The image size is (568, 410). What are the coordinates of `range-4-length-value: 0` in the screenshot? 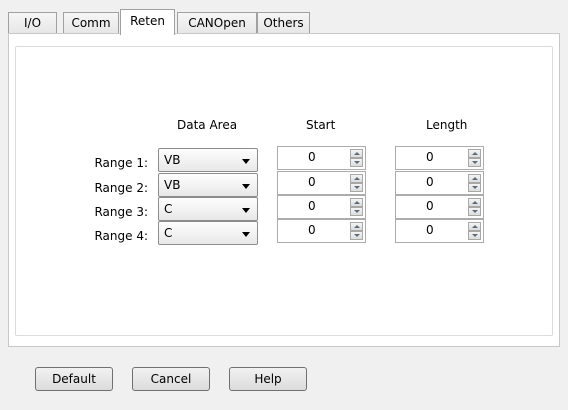 It's located at (430, 230).